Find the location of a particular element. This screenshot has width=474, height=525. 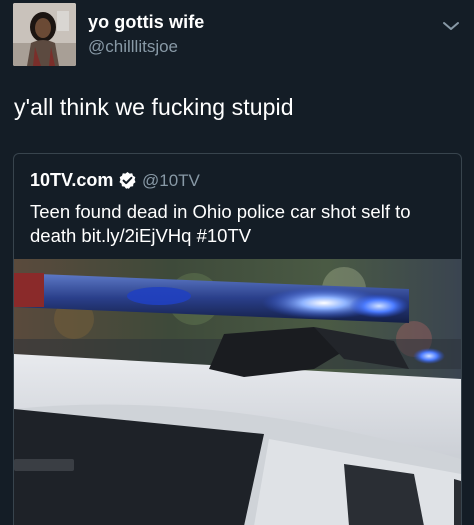

chevron-down-icon is located at coordinates (451, 26).